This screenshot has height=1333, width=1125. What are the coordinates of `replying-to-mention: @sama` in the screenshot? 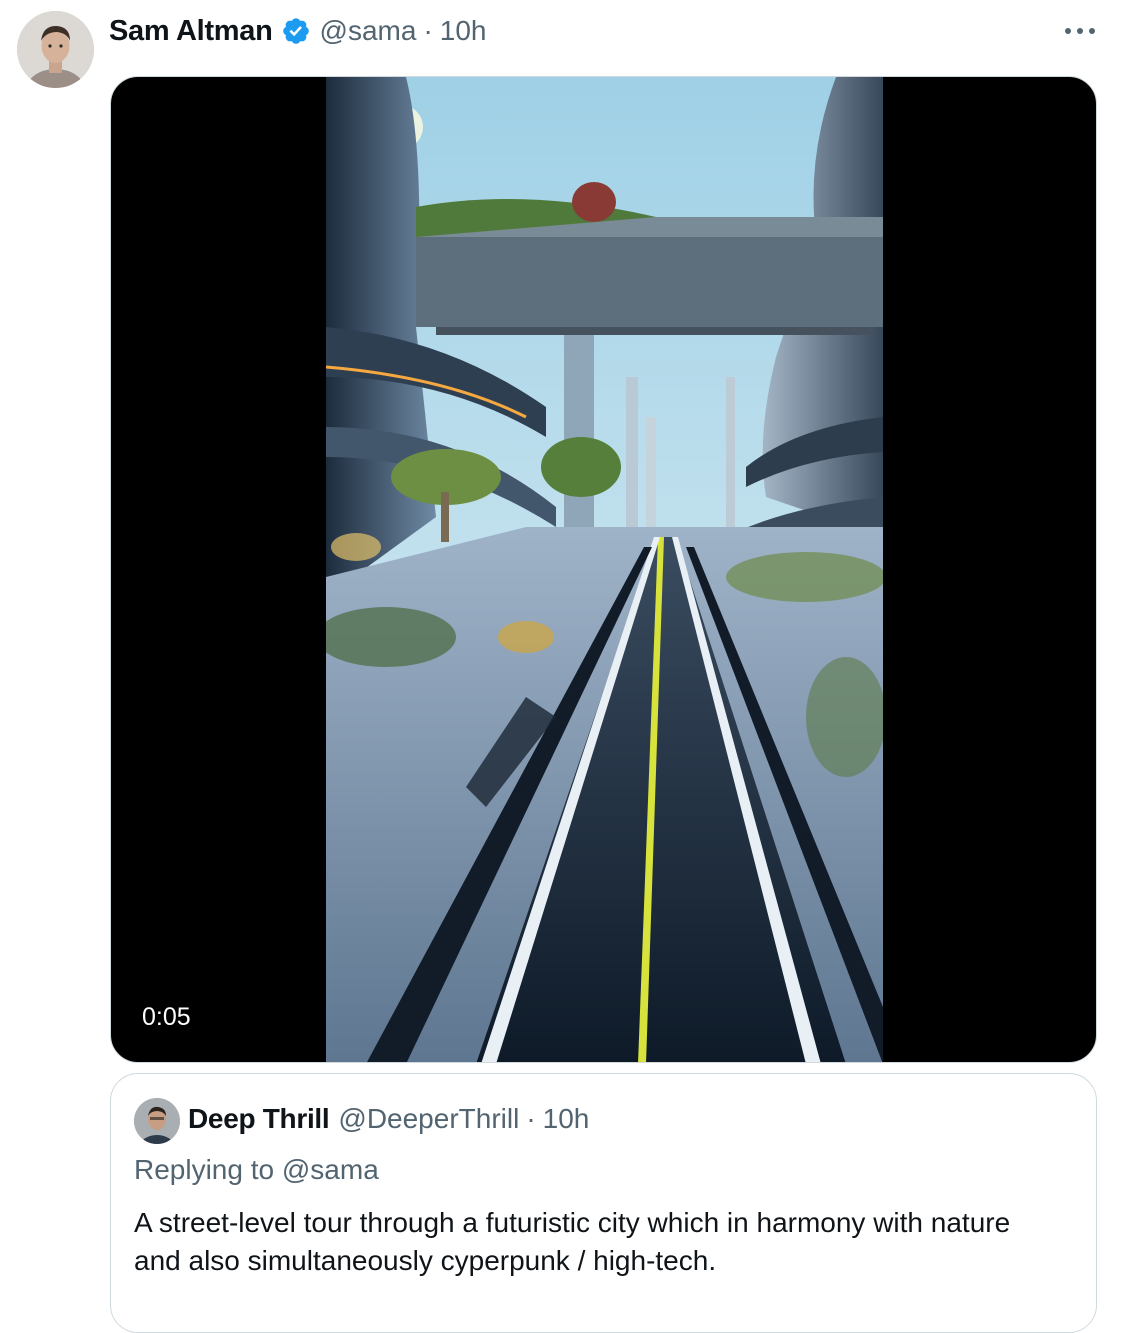 It's located at (330, 1169).